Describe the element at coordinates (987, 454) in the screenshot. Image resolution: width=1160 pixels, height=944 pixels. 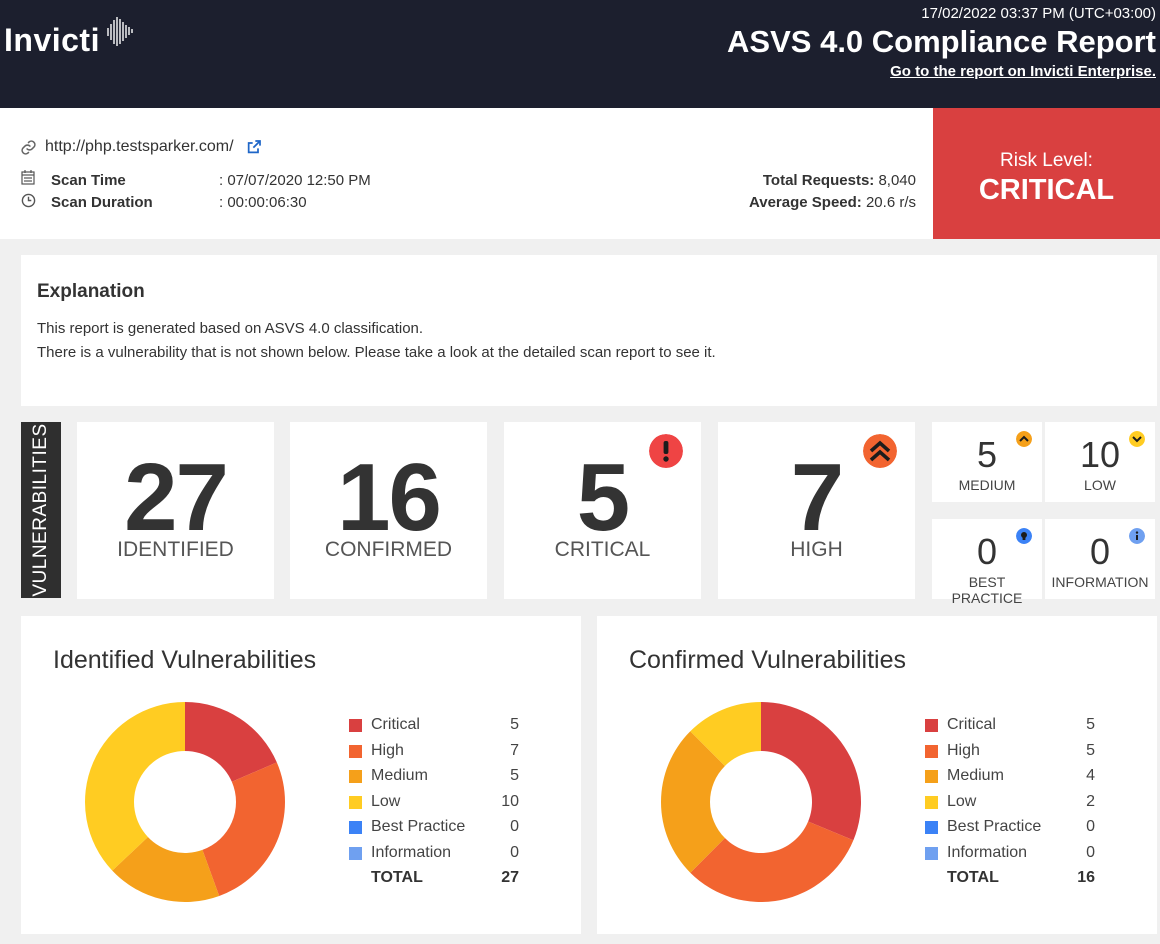
I see `medium-count: 5` at that location.